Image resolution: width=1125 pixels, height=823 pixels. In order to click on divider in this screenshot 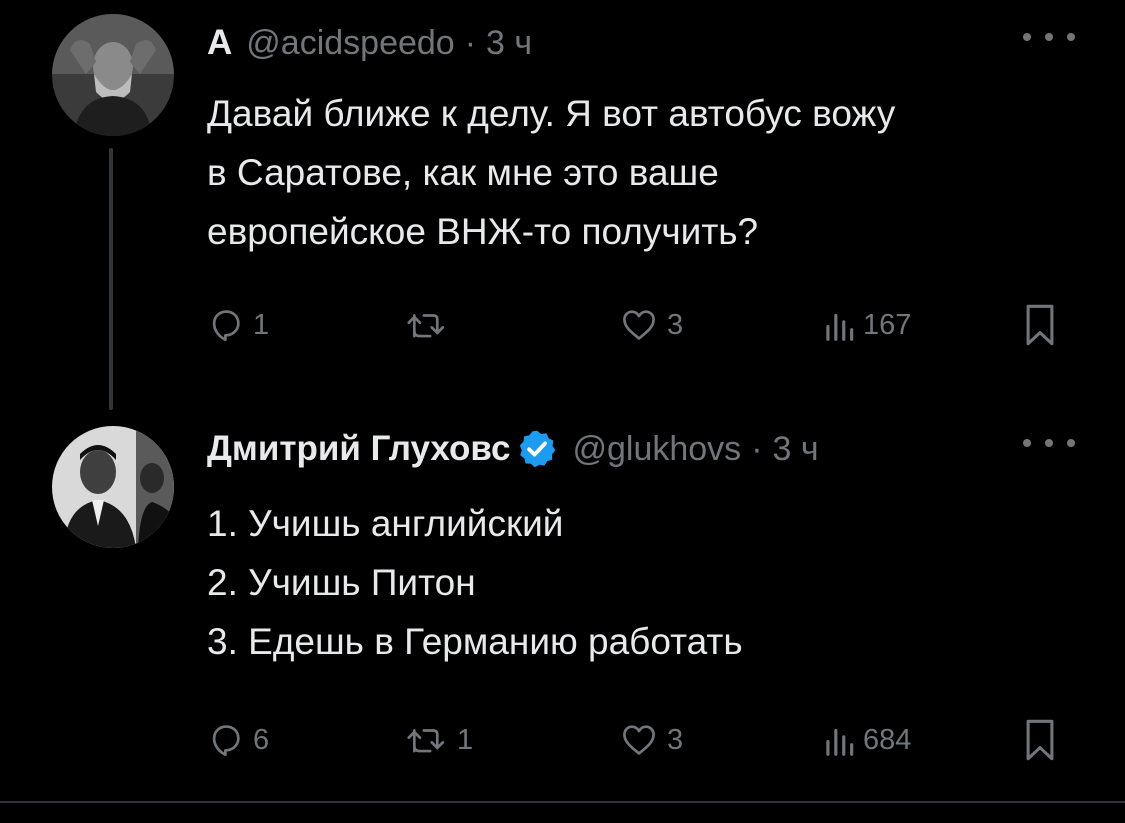, I will do `click(562, 802)`.